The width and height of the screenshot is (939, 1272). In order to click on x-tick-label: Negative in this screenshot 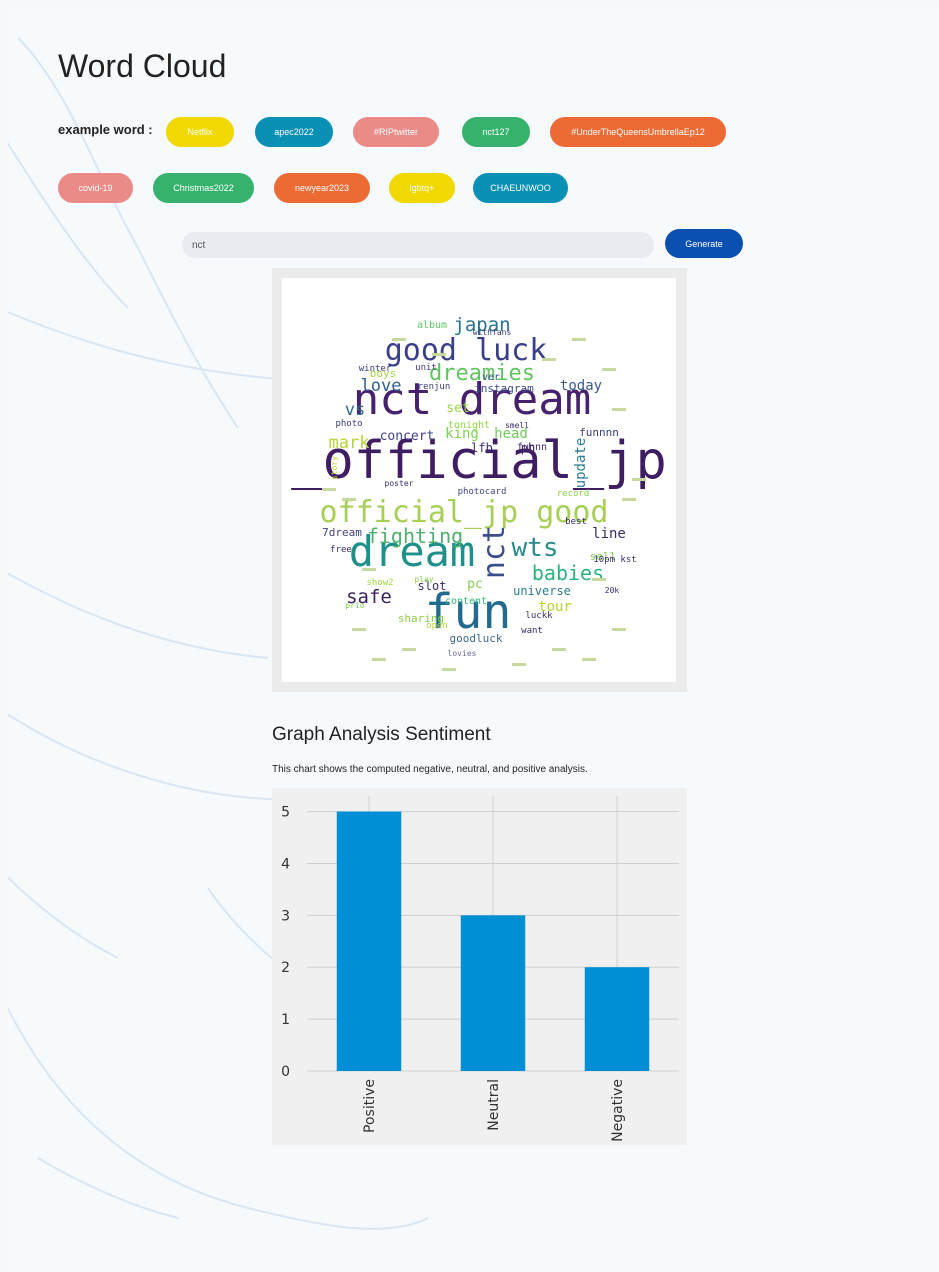, I will do `click(618, 1110)`.